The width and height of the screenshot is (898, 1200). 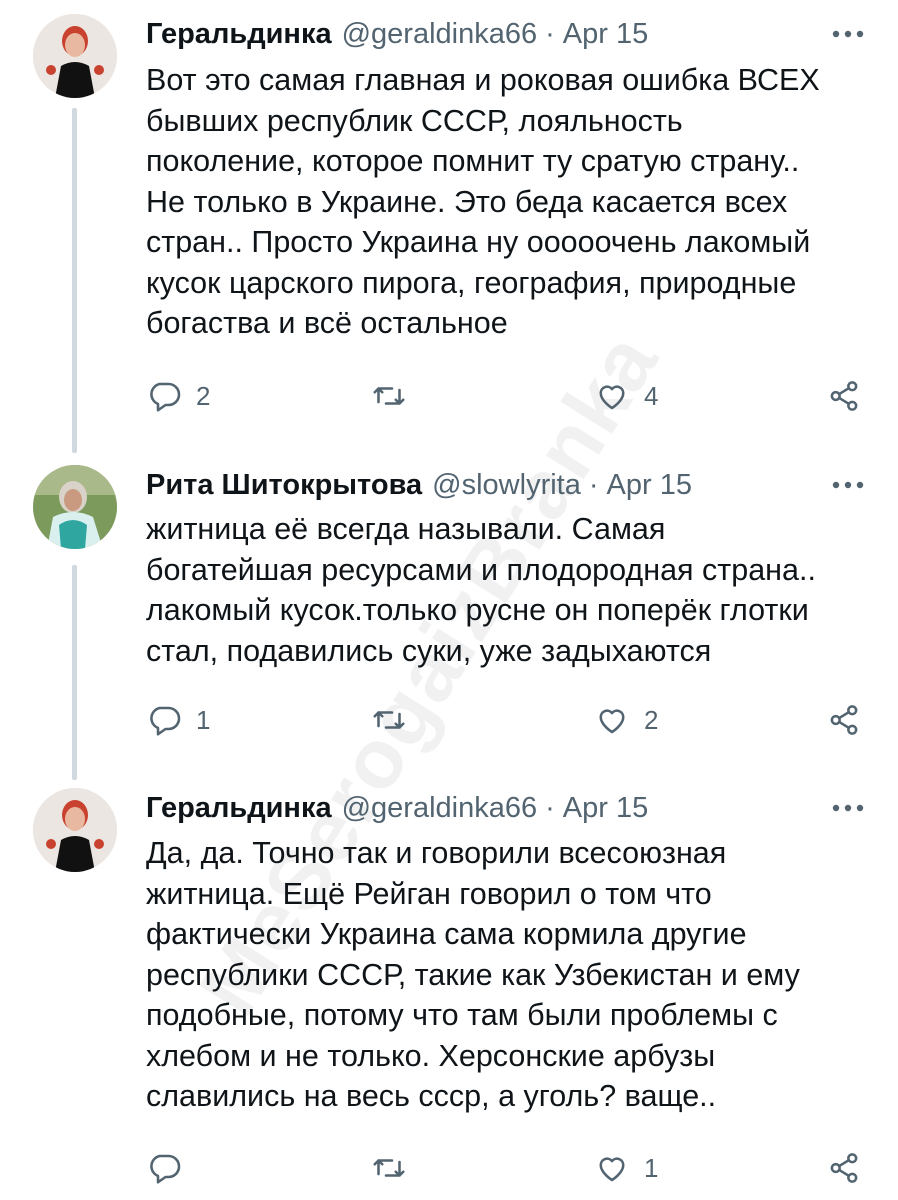 I want to click on display-name: Рита Шитокрытова, so click(x=284, y=485).